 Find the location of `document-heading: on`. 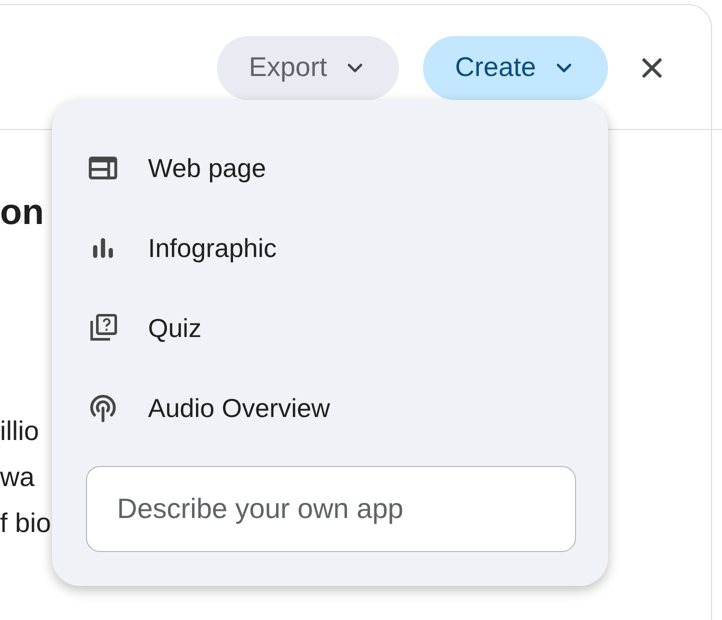

document-heading: on is located at coordinates (22, 212).